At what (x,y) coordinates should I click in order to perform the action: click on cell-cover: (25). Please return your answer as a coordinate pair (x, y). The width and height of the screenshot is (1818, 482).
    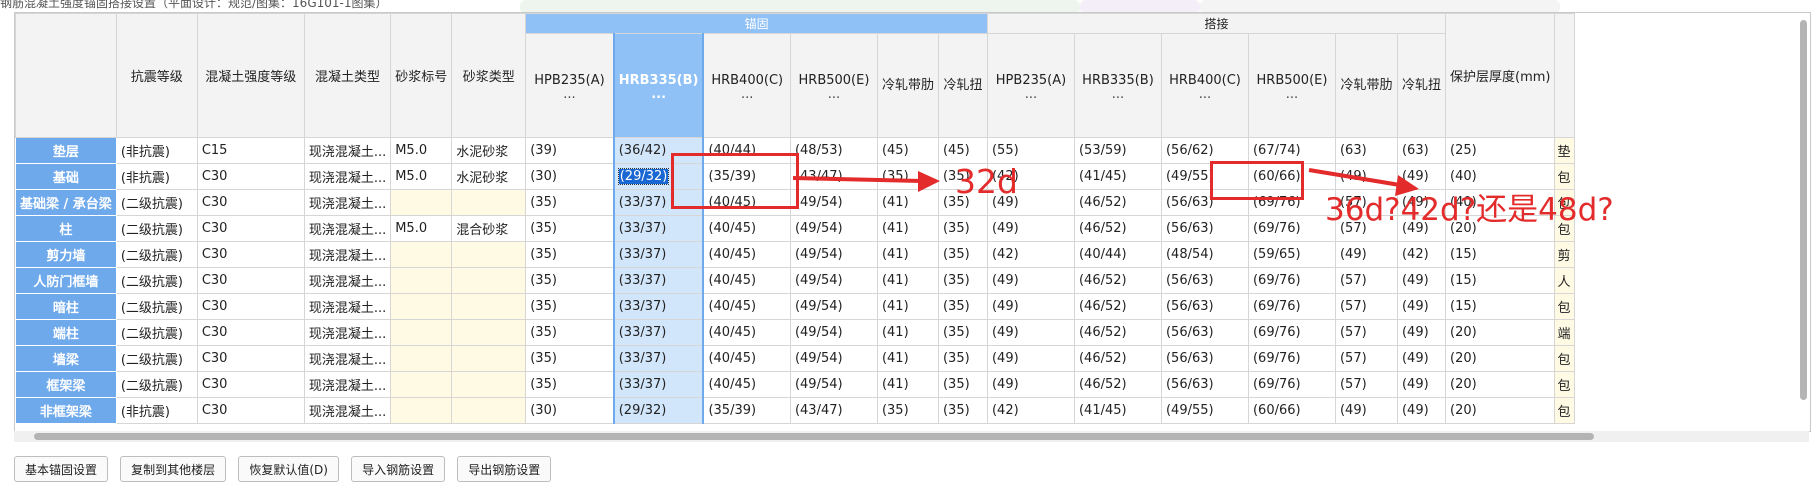
    Looking at the image, I should click on (1500, 150).